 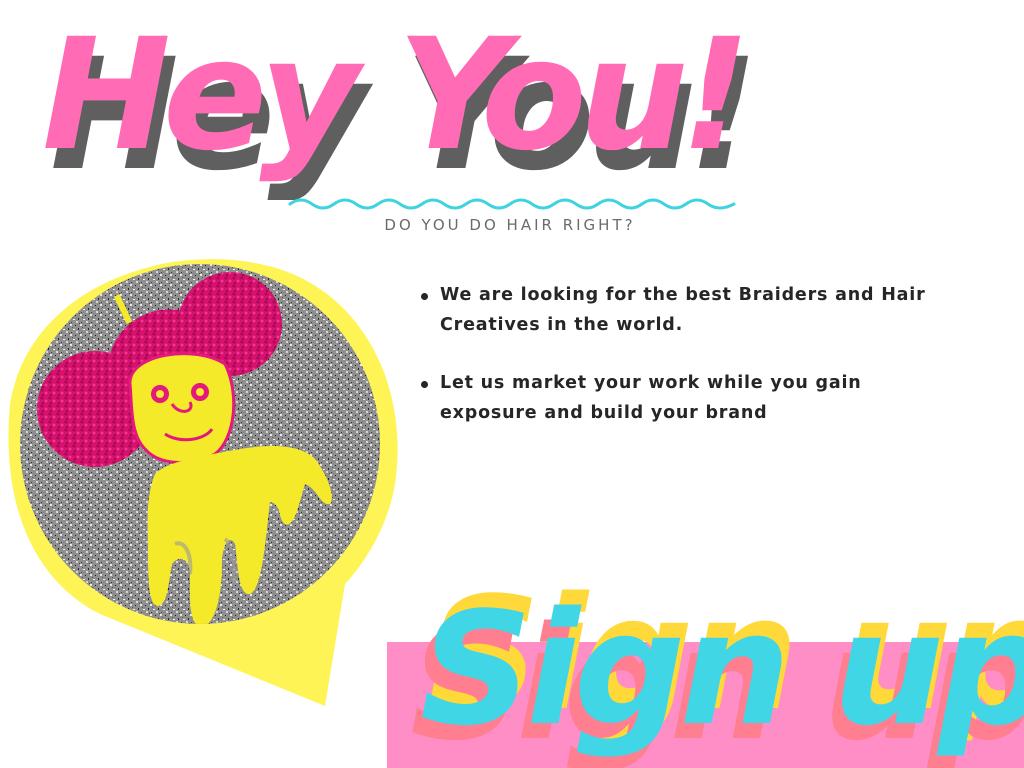 I want to click on wave-line, so click(x=512, y=204).